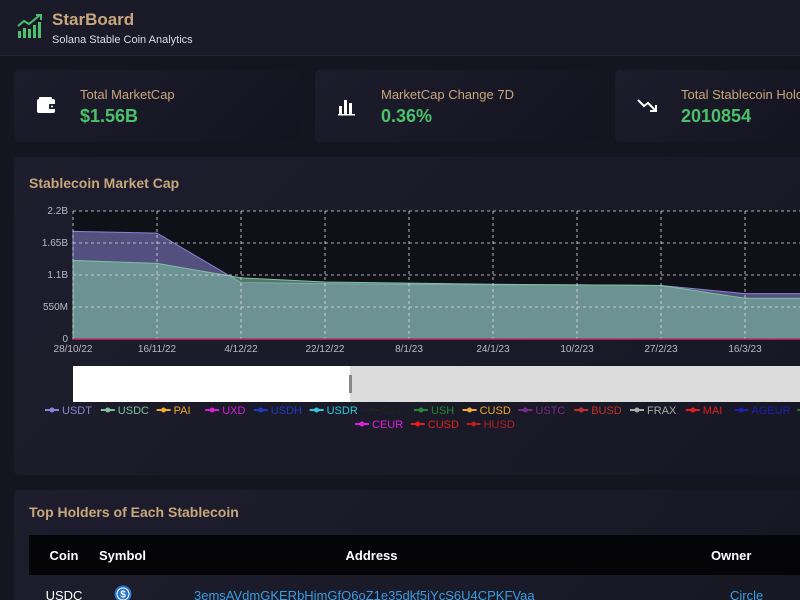  What do you see at coordinates (127, 94) in the screenshot?
I see `stat-label: Total MarketCap` at bounding box center [127, 94].